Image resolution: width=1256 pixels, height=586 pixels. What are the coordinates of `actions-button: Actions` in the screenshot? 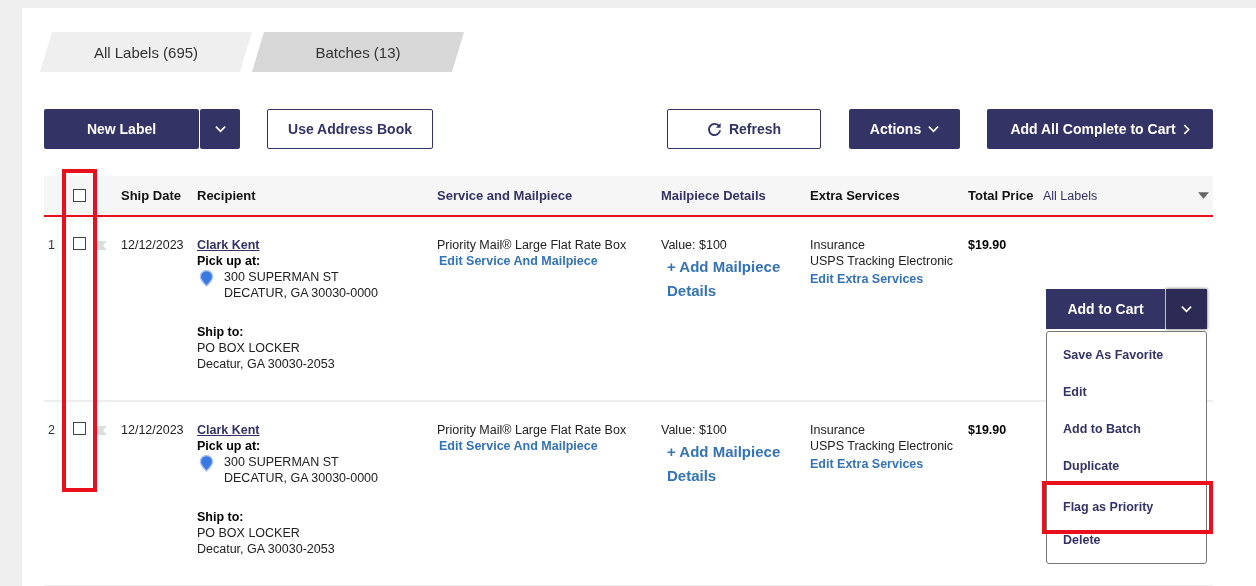 It's located at (904, 129).